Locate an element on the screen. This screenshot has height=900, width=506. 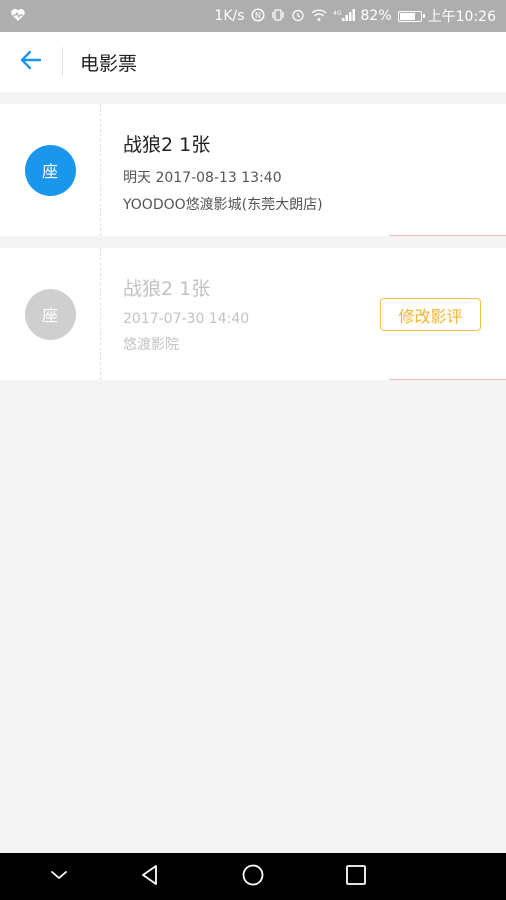
back-nav-button is located at coordinates (150, 876).